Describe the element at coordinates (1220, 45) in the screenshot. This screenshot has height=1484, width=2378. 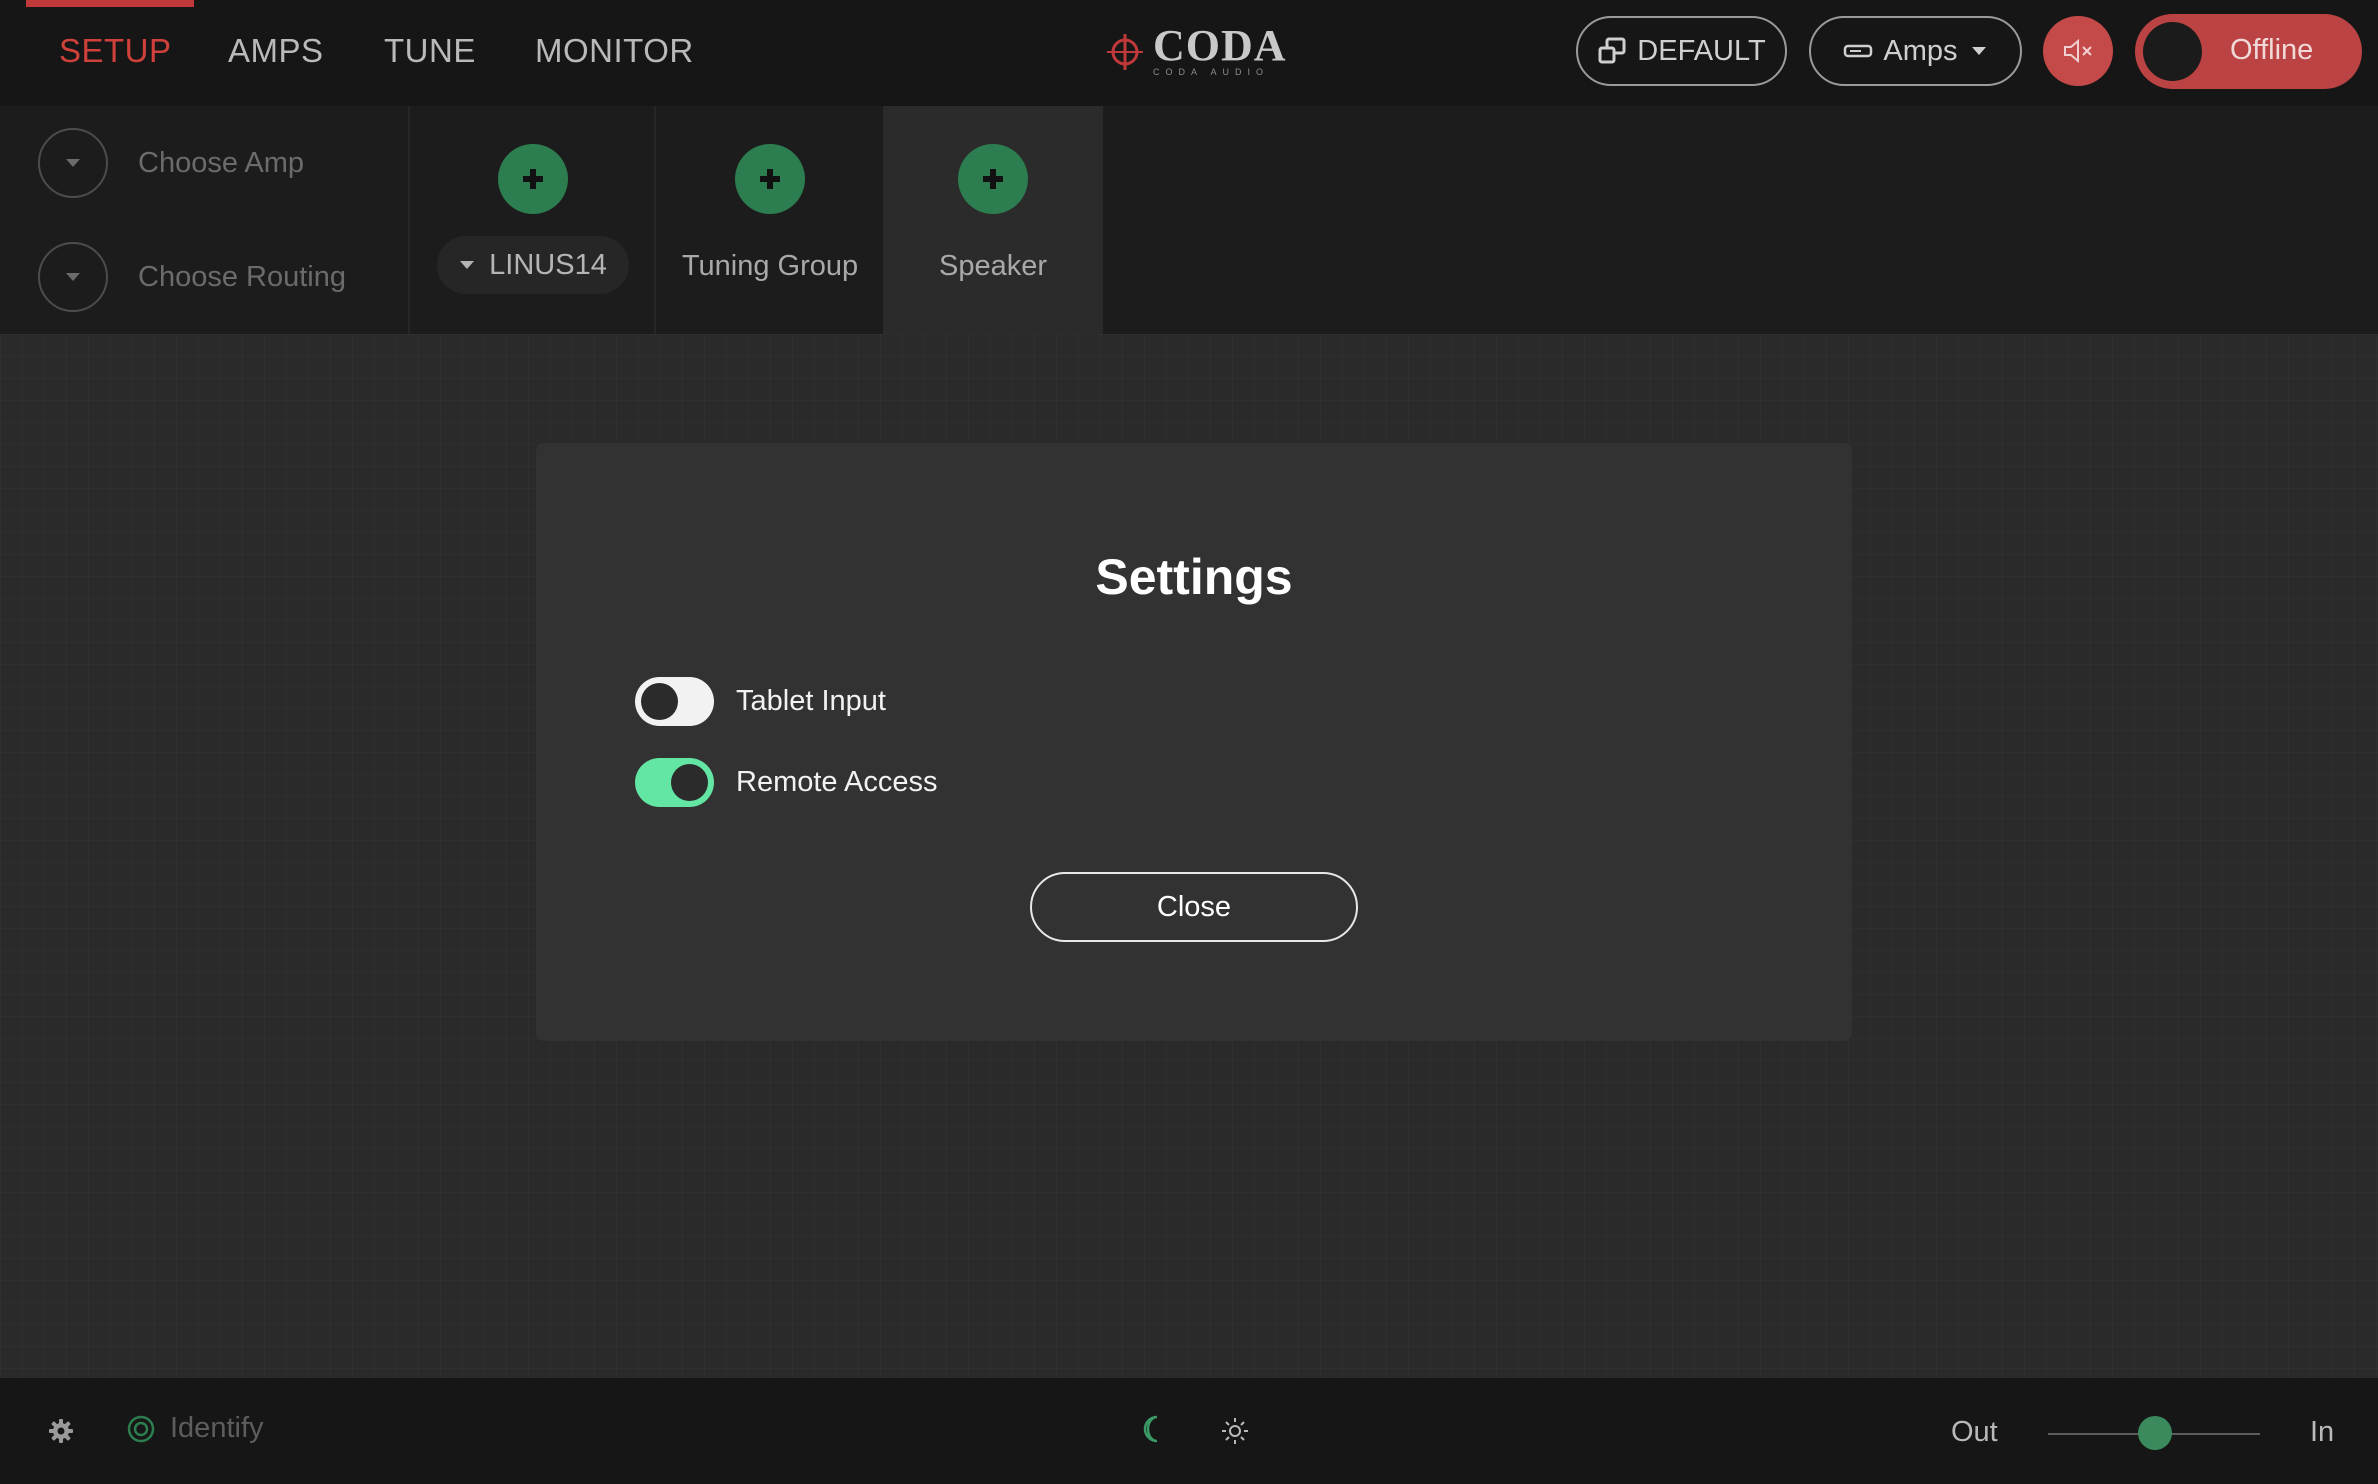
I see `logo-wordmark: CODA` at that location.